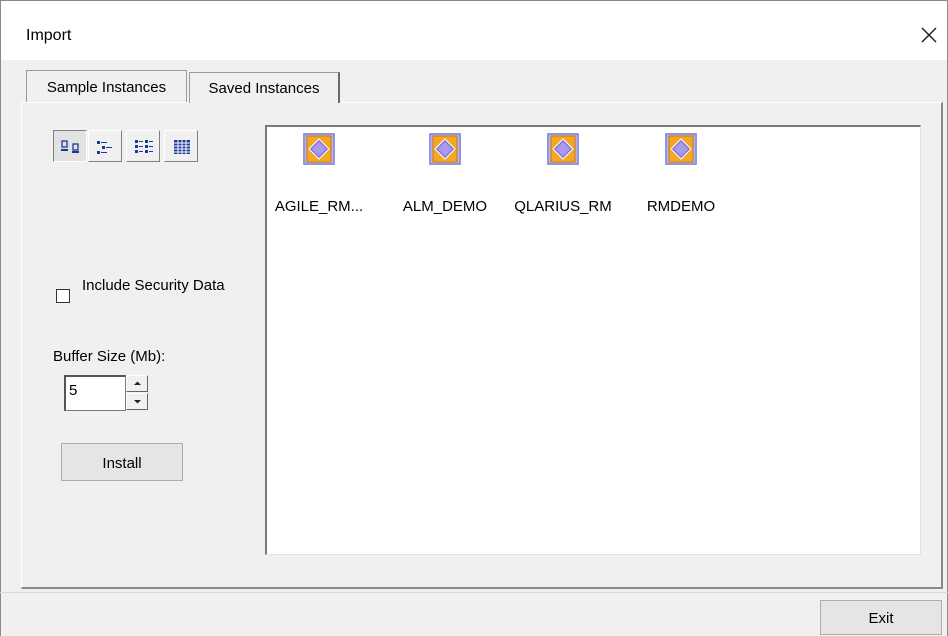  Describe the element at coordinates (106, 86) in the screenshot. I see `tab-sample-instances: Sample Instances` at that location.